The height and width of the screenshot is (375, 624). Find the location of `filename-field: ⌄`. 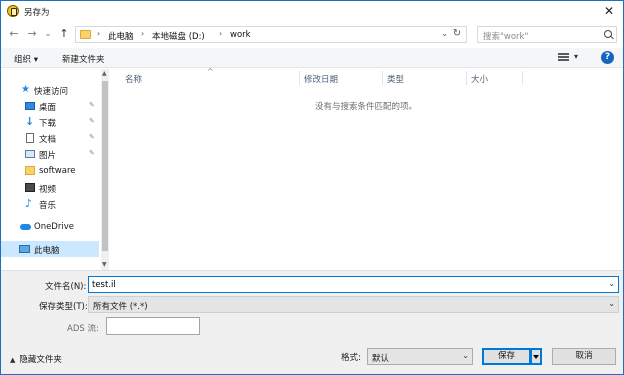

filename-field: ⌄ is located at coordinates (353, 284).